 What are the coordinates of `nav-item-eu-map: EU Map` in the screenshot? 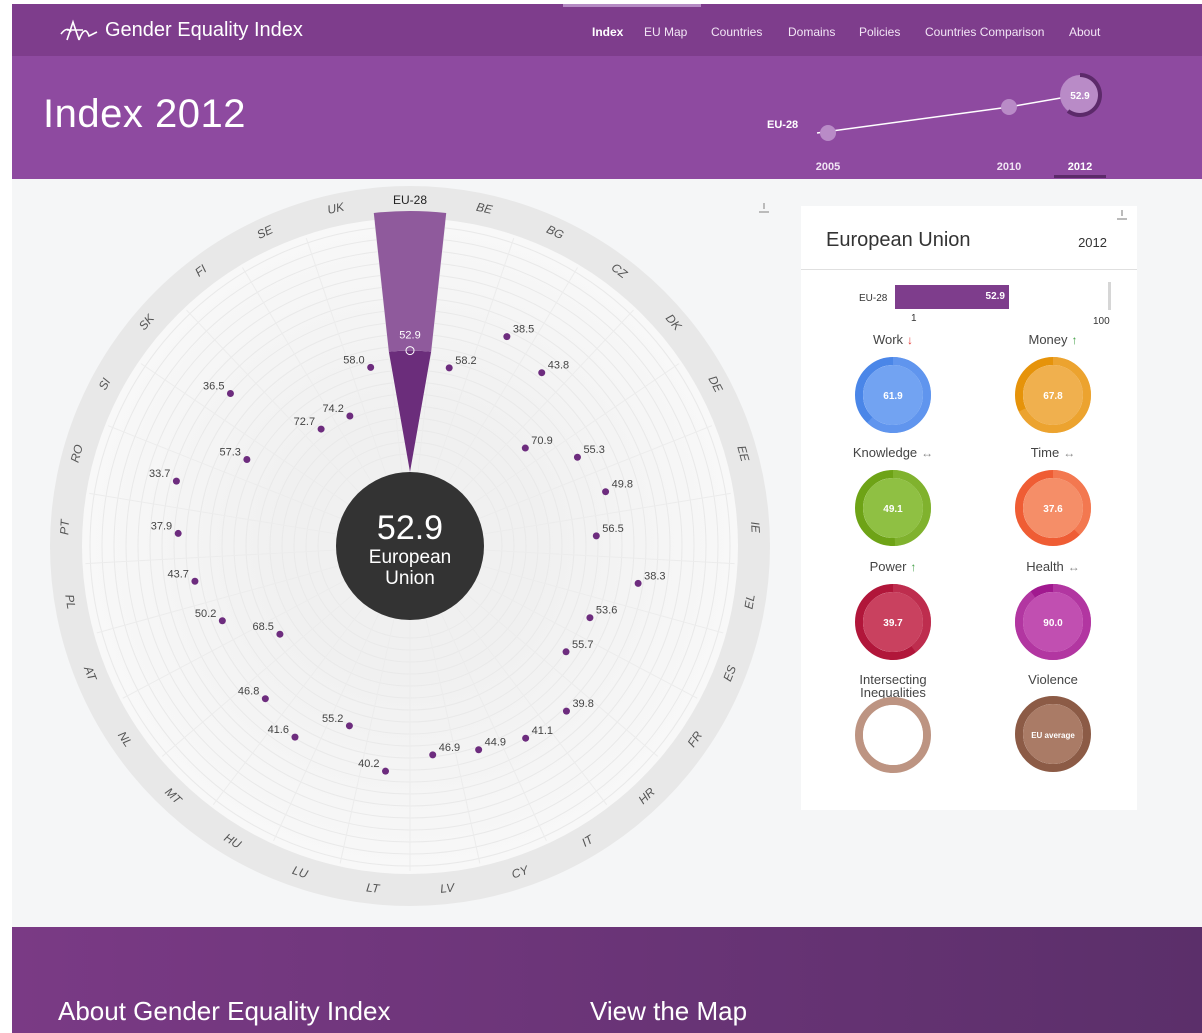 It's located at (665, 32).